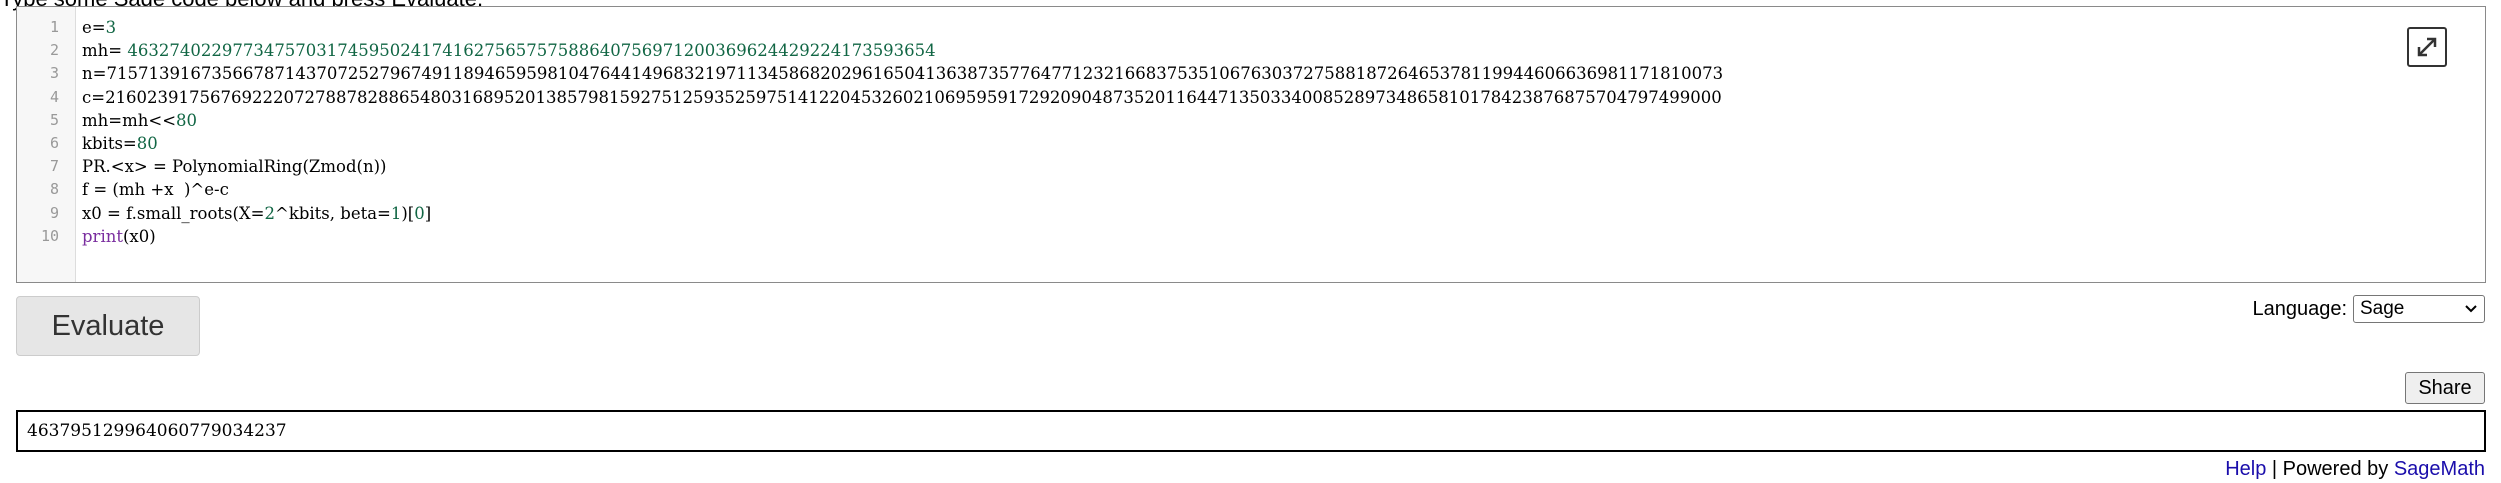  Describe the element at coordinates (54, 27) in the screenshot. I see `line-number: 1` at that location.